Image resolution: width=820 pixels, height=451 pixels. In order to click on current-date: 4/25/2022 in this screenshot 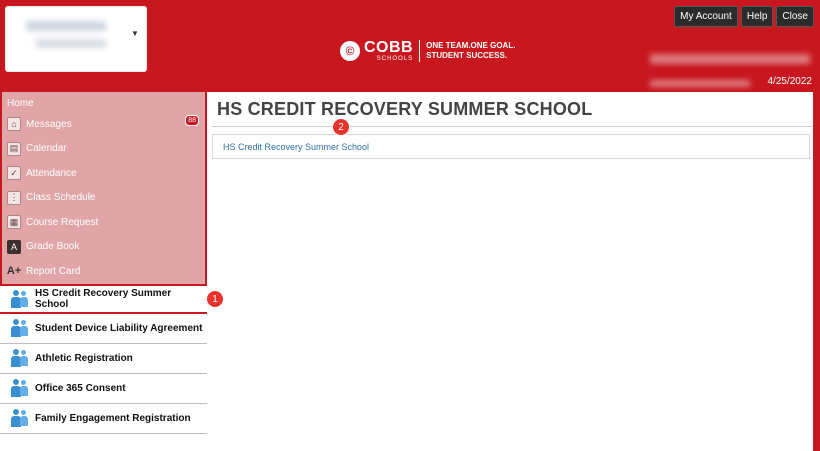, I will do `click(790, 81)`.